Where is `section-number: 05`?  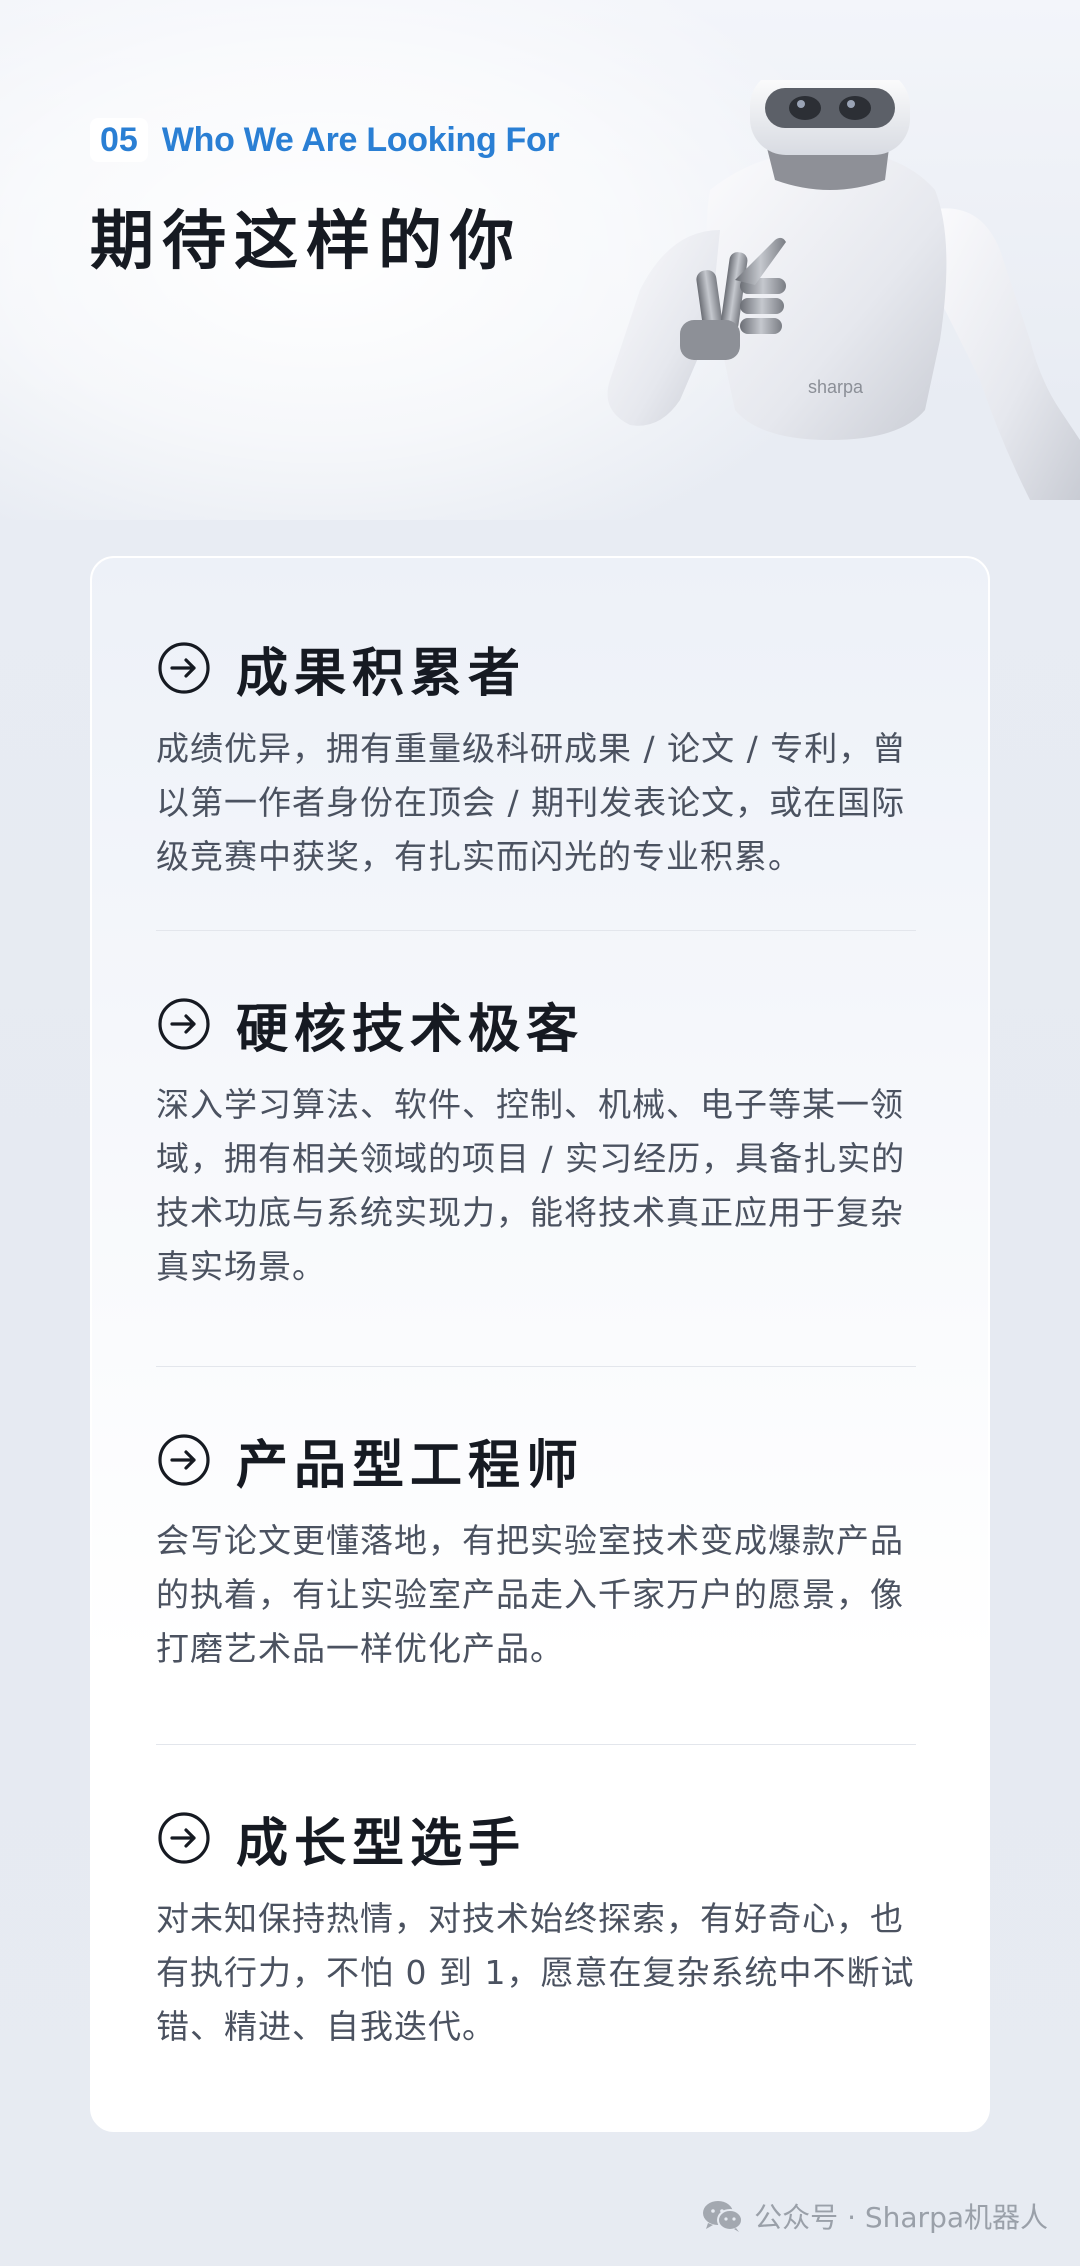 section-number: 05 is located at coordinates (119, 140).